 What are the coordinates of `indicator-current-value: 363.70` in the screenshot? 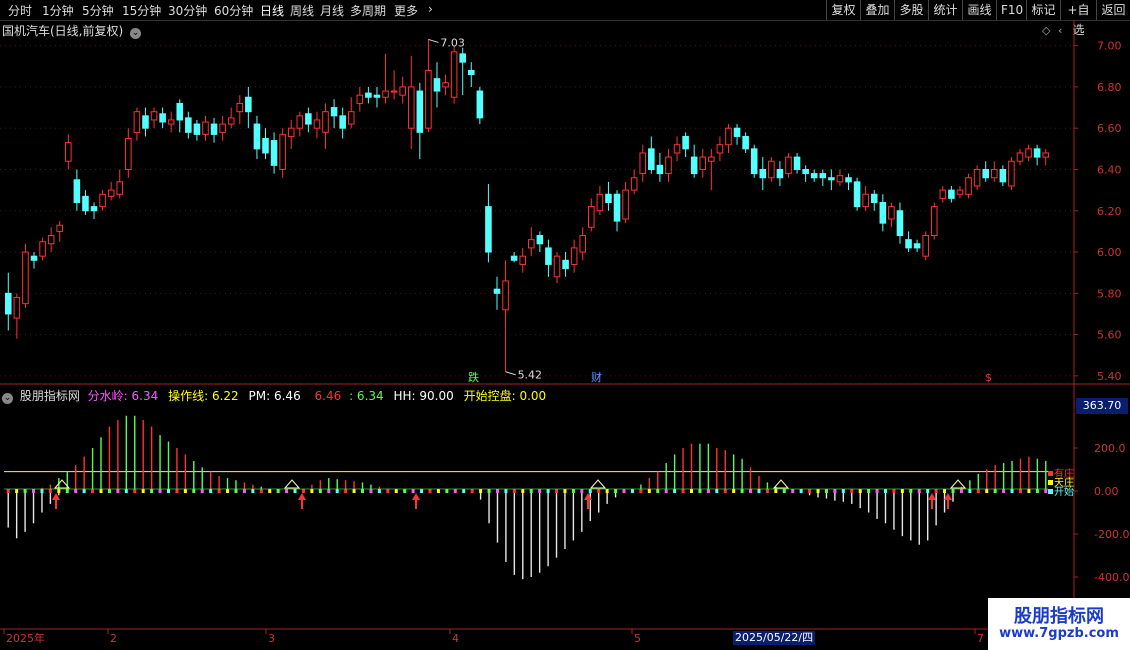 It's located at (1102, 406).